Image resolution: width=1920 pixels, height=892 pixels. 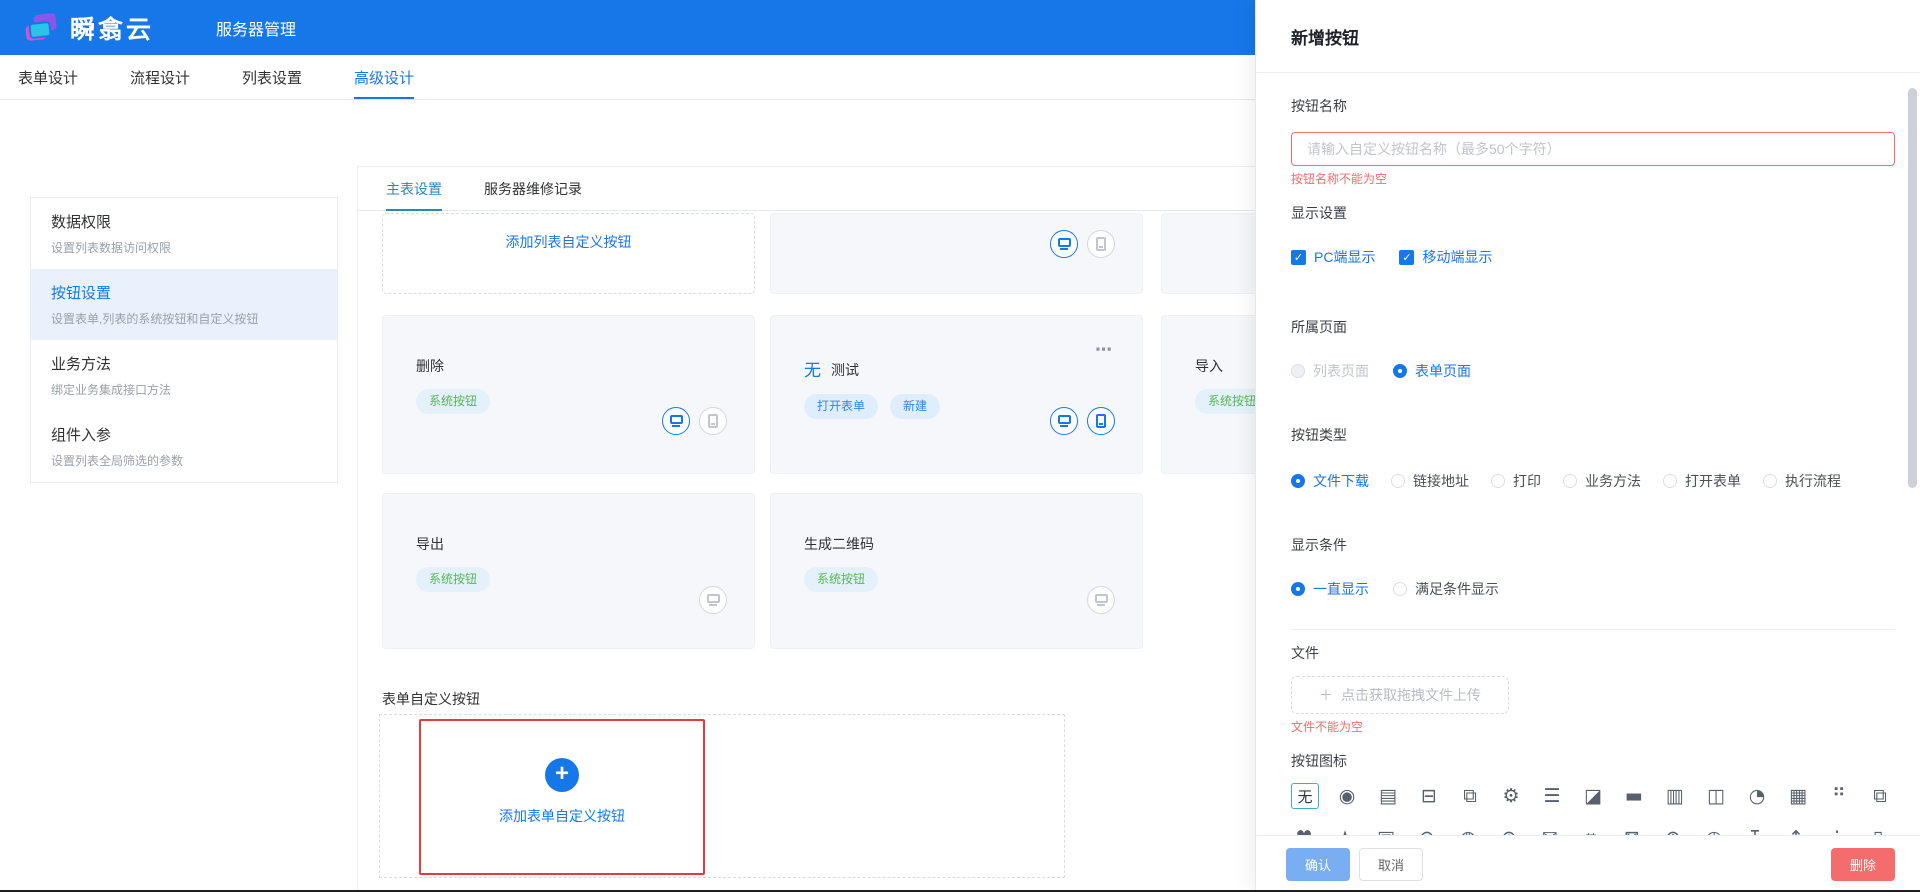 I want to click on button-card-生成二维码: 生成二维码 系统按钮, so click(x=956, y=571).